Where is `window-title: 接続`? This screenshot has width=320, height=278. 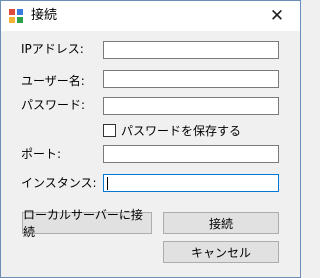 window-title: 接続 is located at coordinates (44, 15).